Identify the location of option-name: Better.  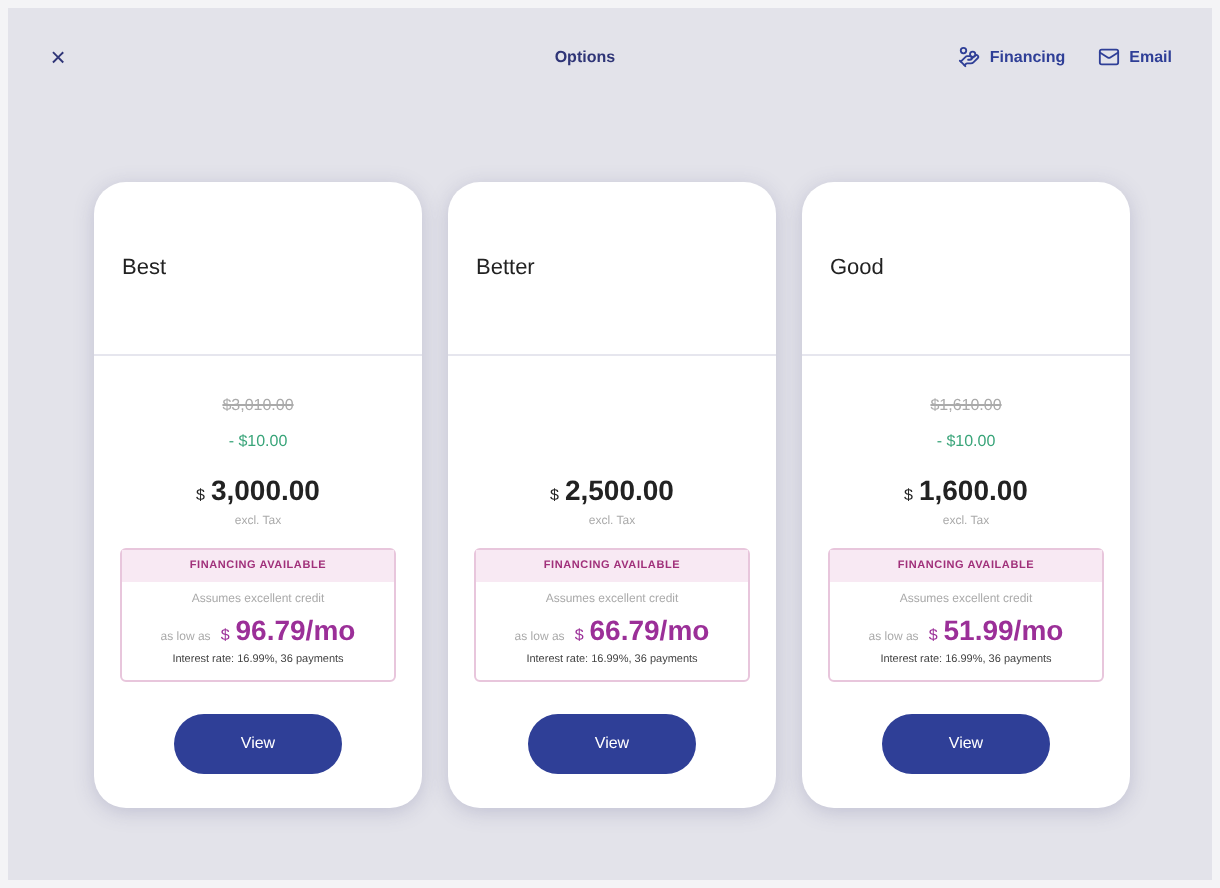
(505, 268).